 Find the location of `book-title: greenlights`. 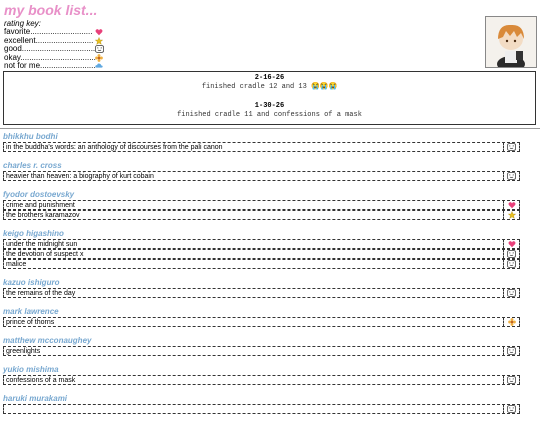

book-title: greenlights is located at coordinates (23, 351).